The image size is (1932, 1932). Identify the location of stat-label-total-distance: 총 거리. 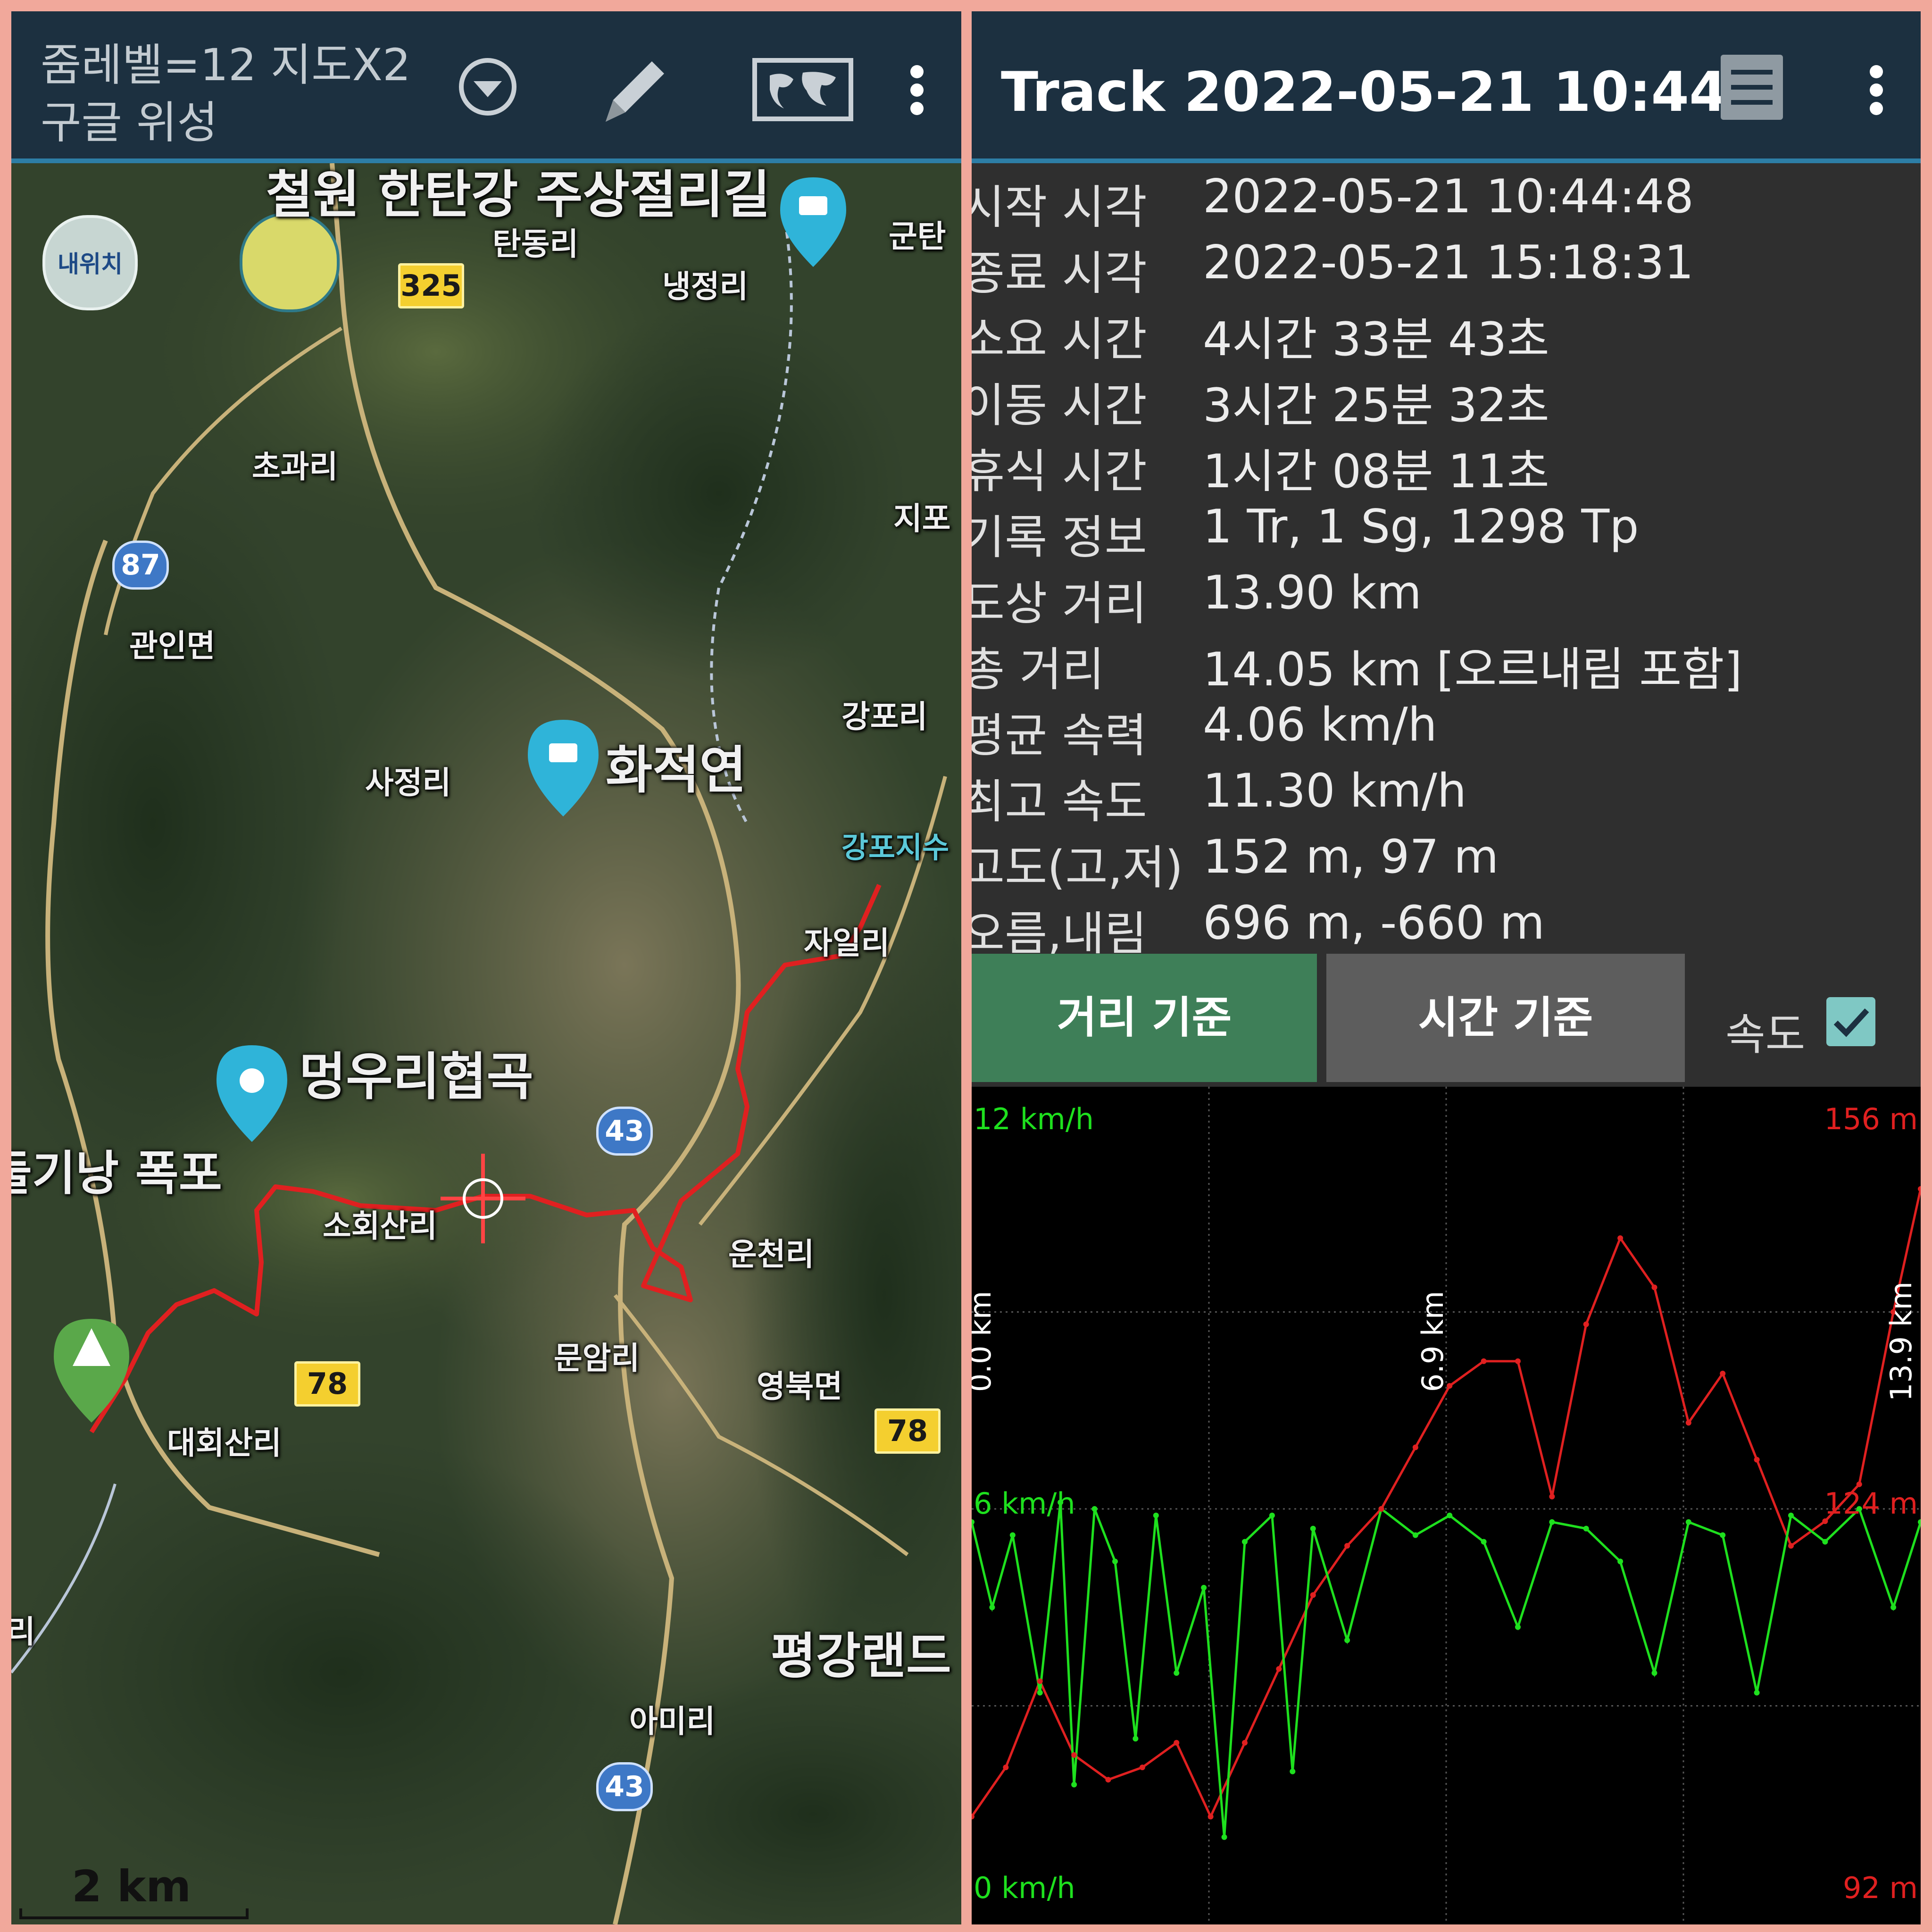
(1038, 670).